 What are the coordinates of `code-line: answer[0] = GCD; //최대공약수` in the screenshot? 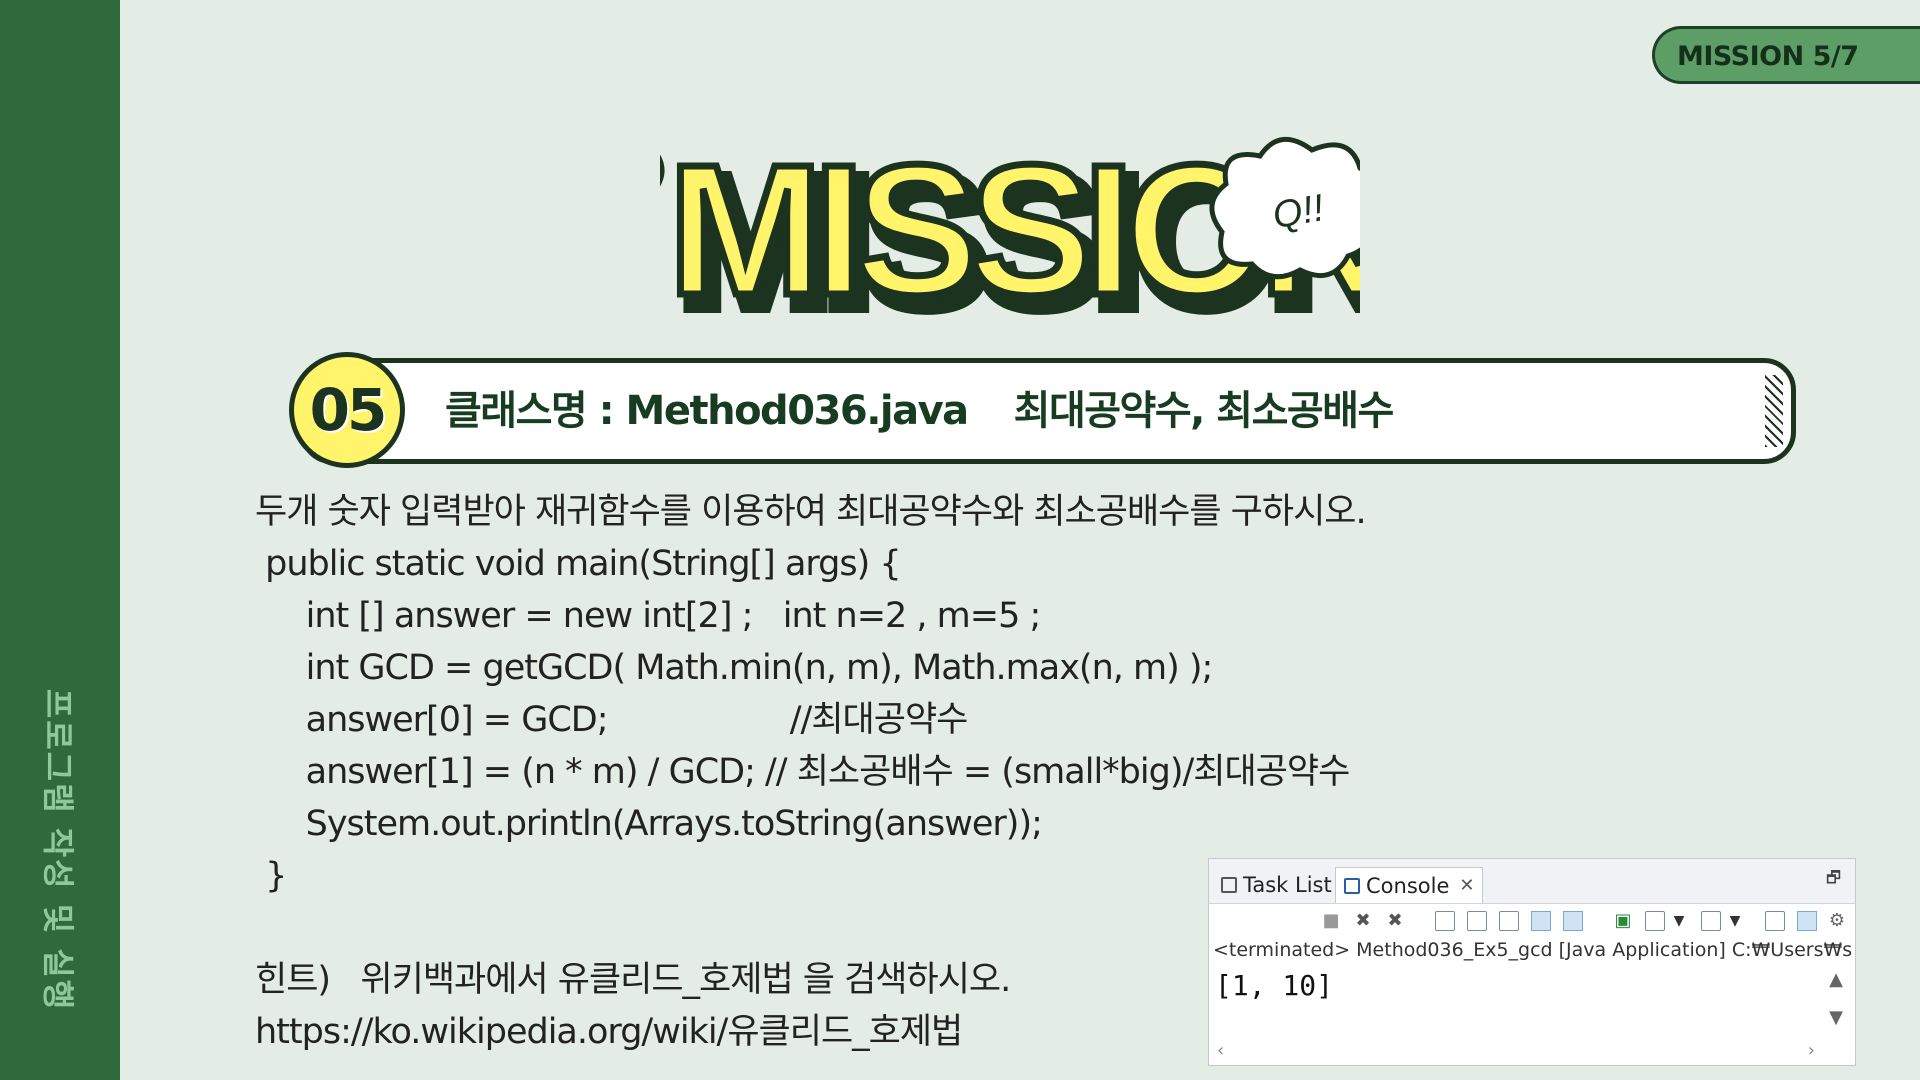 It's located at (612, 720).